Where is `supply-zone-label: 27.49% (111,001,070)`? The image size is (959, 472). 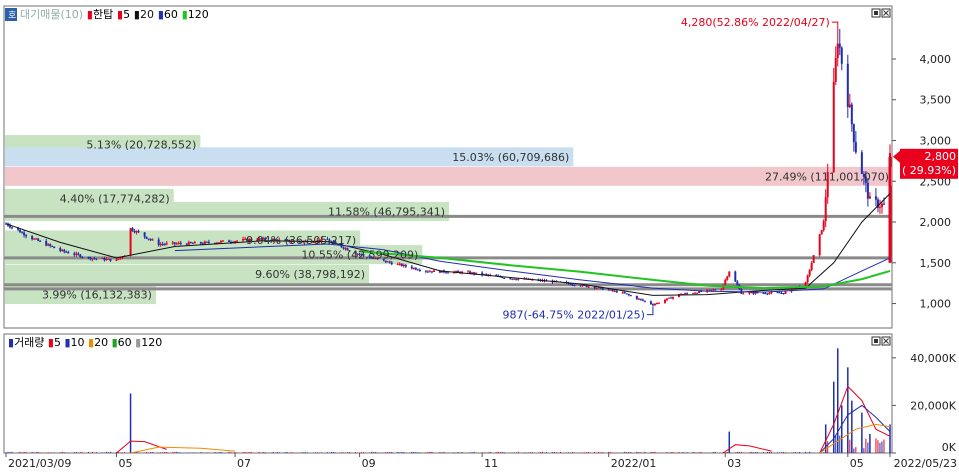
supply-zone-label: 27.49% (111,001,070) is located at coordinates (827, 176).